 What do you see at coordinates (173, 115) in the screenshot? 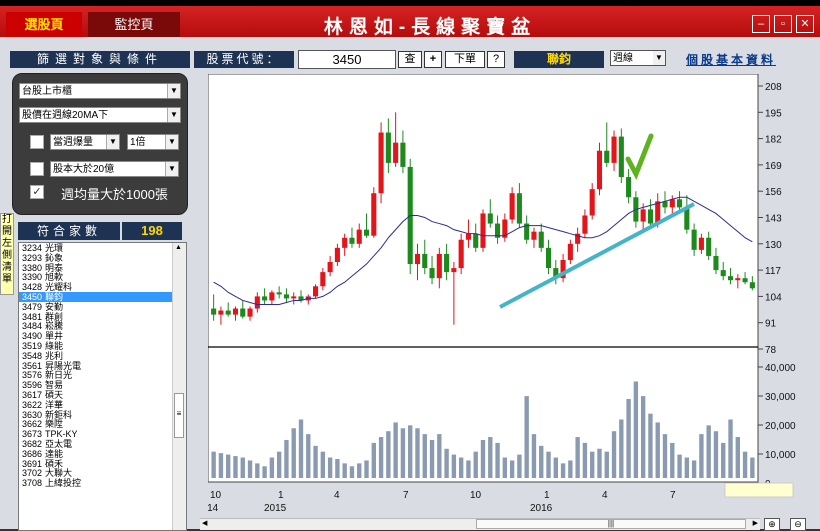
I see `chevron-down-icon: ▼` at bounding box center [173, 115].